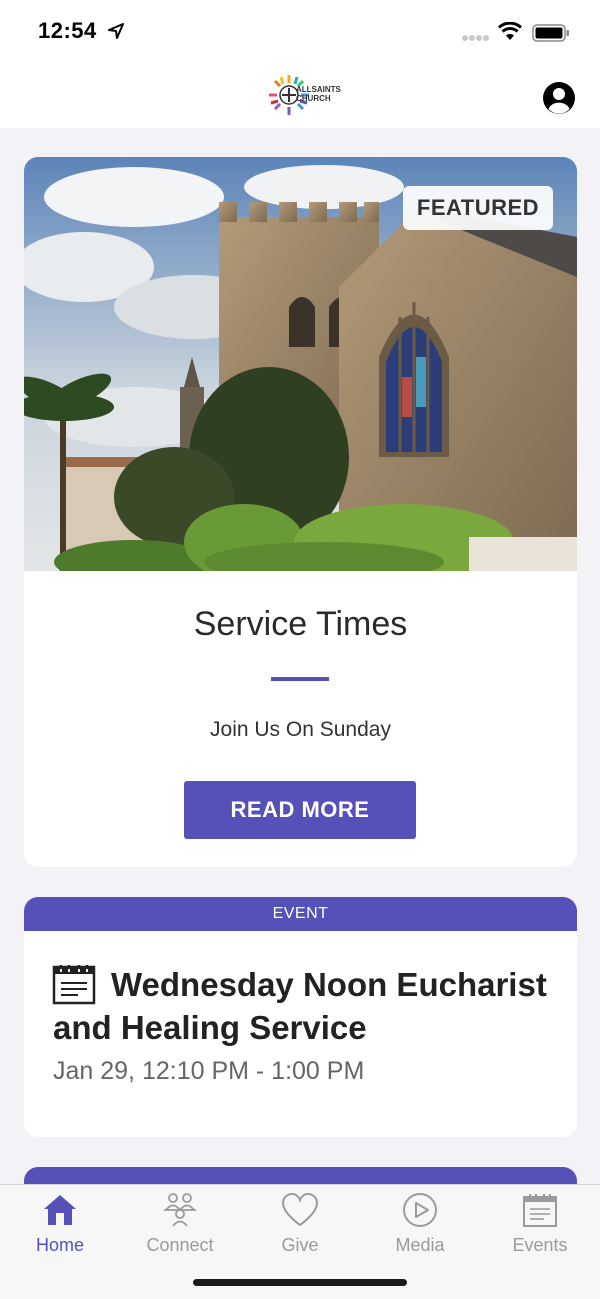 The height and width of the screenshot is (1299, 600). What do you see at coordinates (300, 679) in the screenshot?
I see `title-divider` at bounding box center [300, 679].